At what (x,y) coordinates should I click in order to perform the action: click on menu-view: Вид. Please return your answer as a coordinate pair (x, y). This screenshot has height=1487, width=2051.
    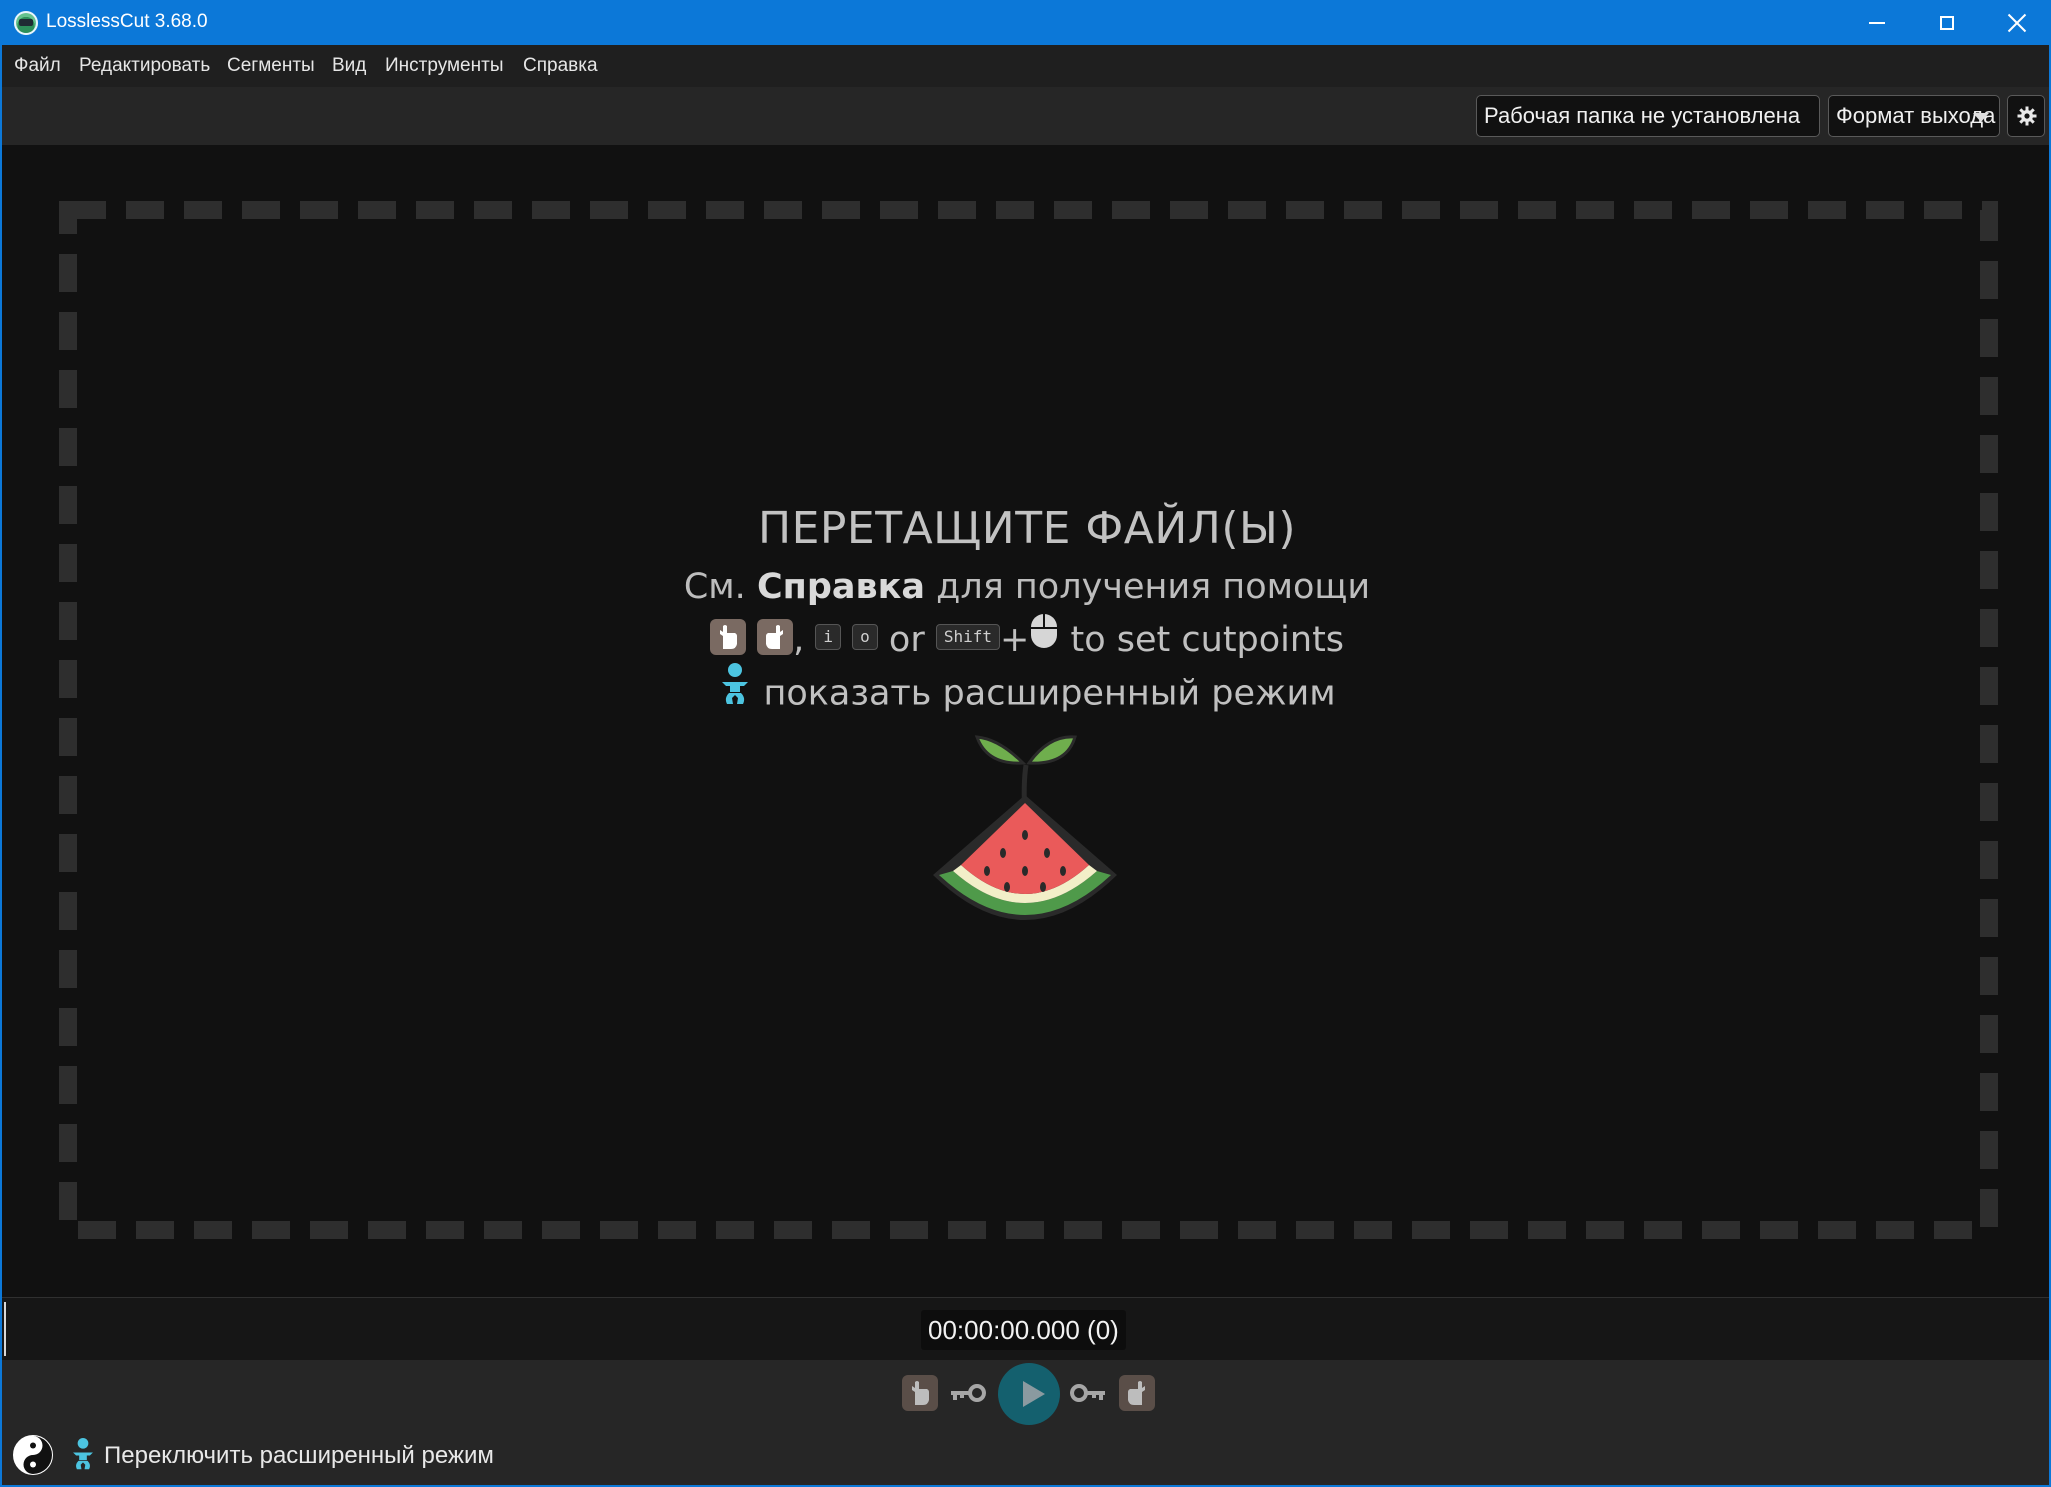
    Looking at the image, I should click on (349, 66).